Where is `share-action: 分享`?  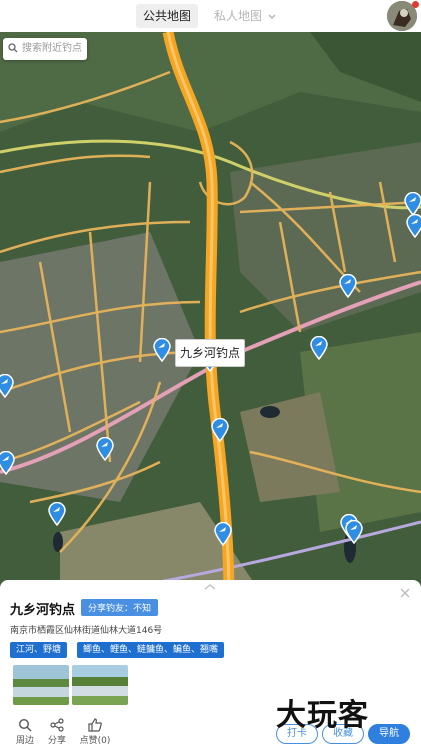
share-action: 分享 is located at coordinates (57, 732).